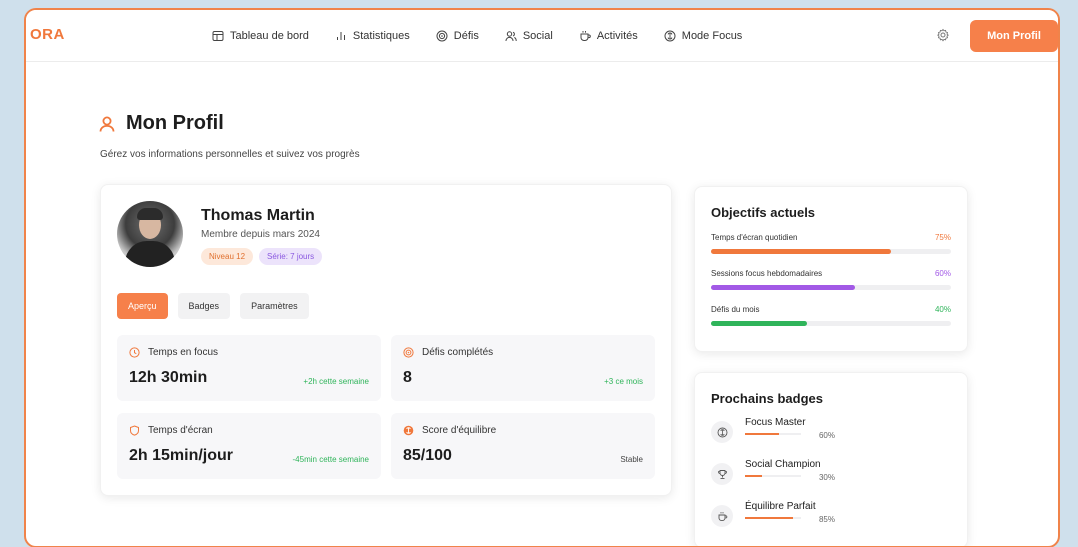 The image size is (1078, 547). I want to click on nav-item-activities: Activités, so click(608, 36).